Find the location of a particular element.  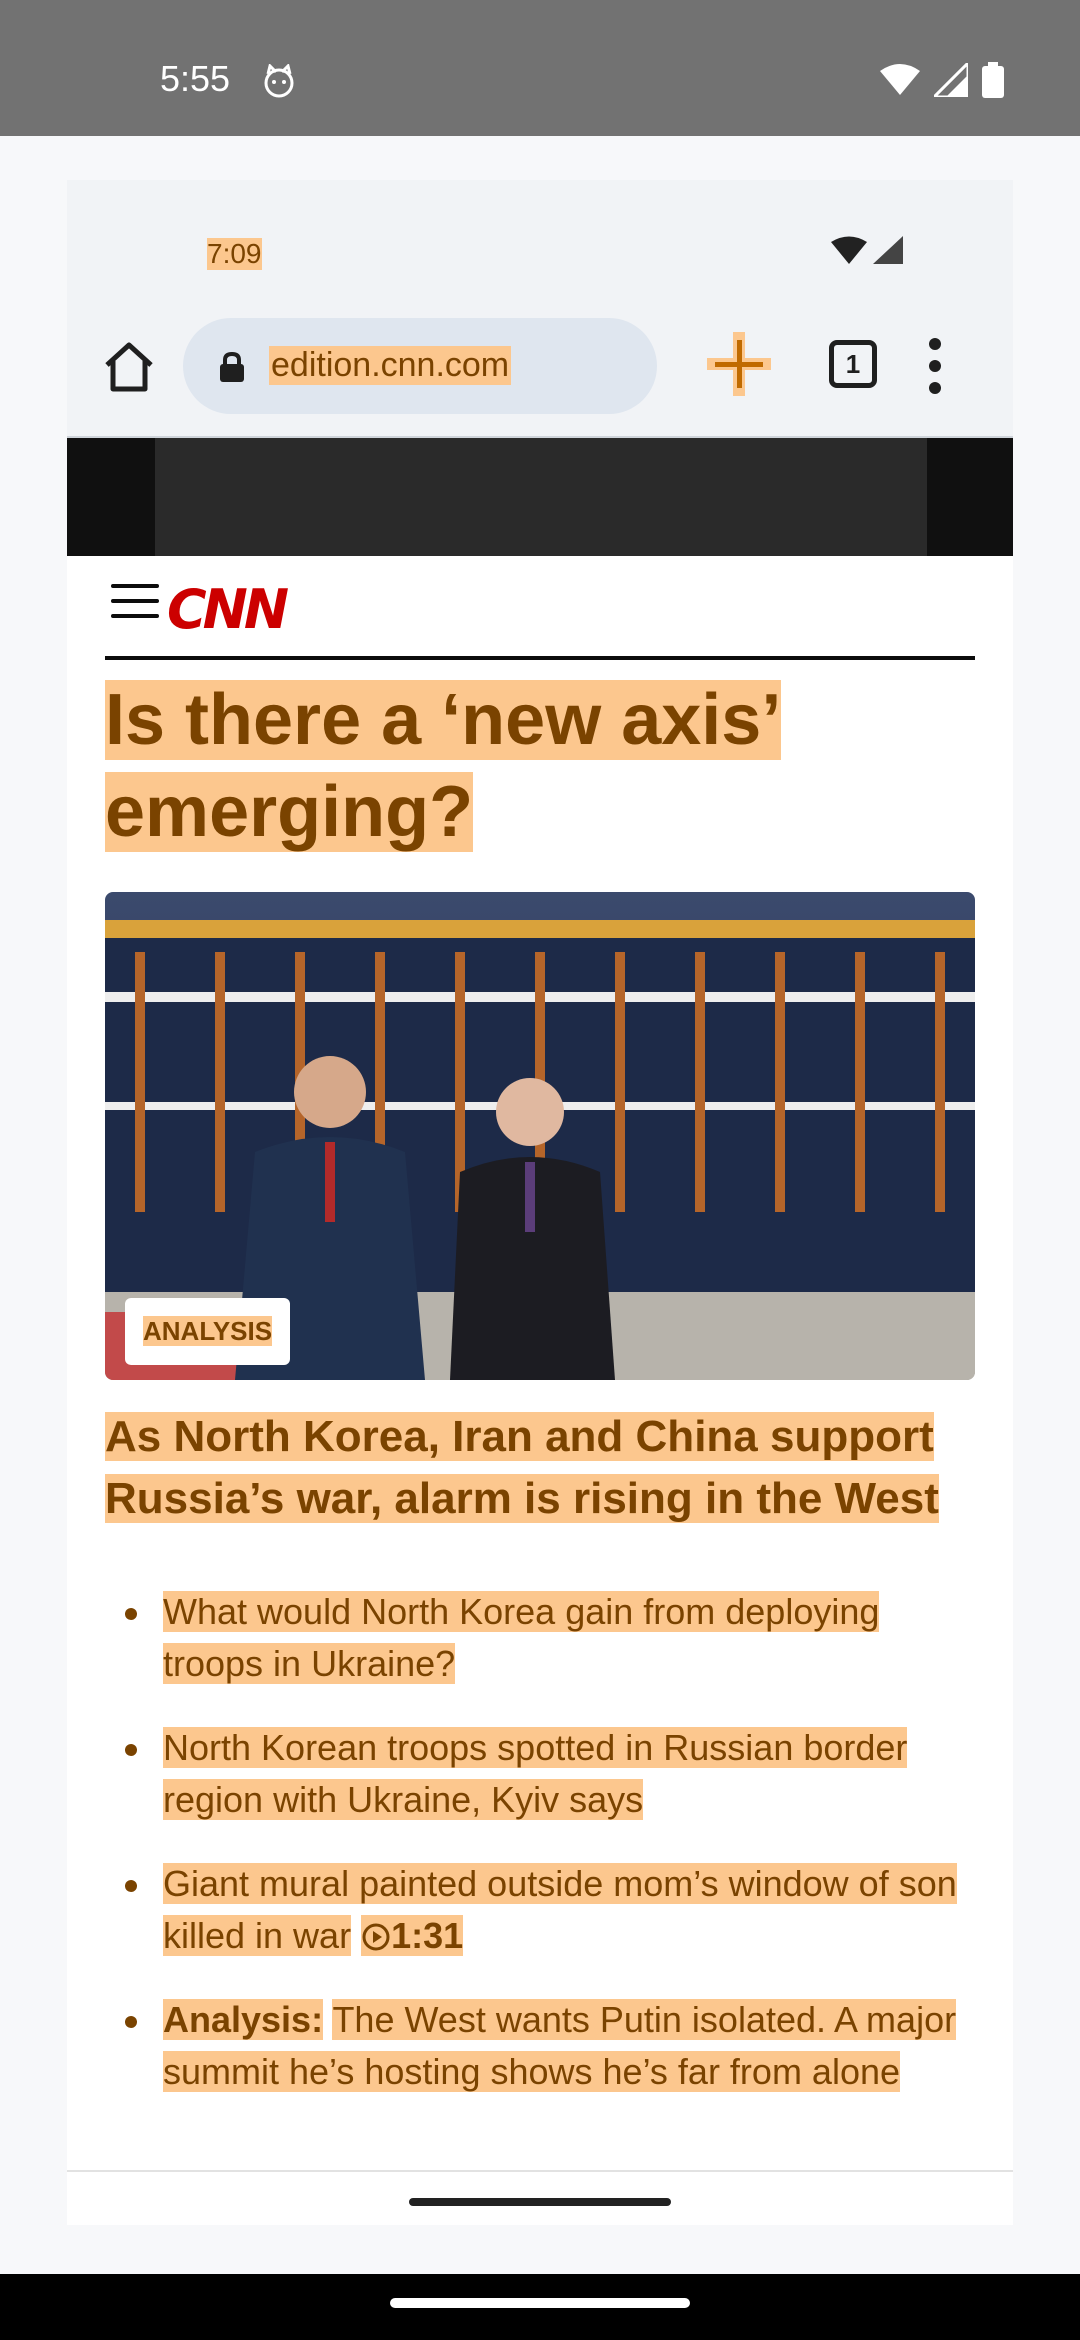

inner-nav-divider is located at coordinates (540, 2171).